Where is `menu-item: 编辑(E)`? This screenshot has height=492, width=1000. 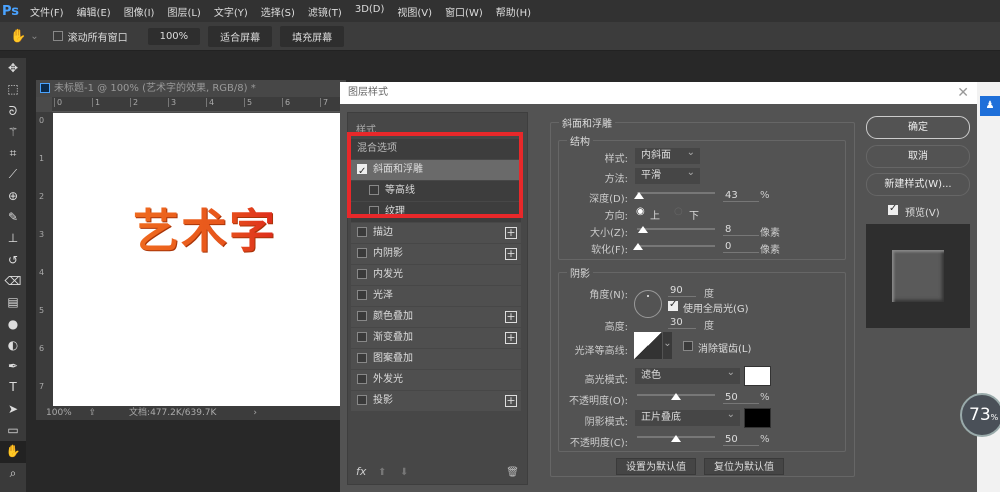 menu-item: 编辑(E) is located at coordinates (94, 11).